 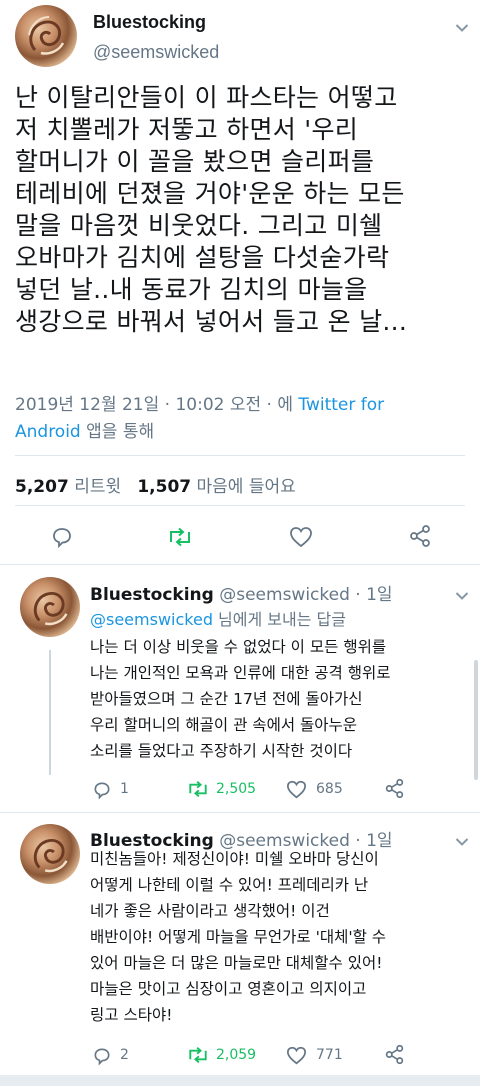 What do you see at coordinates (199, 225) in the screenshot?
I see `tweet-text-line: 말을 마음껏 비웃었다. 그리고 미쉘` at bounding box center [199, 225].